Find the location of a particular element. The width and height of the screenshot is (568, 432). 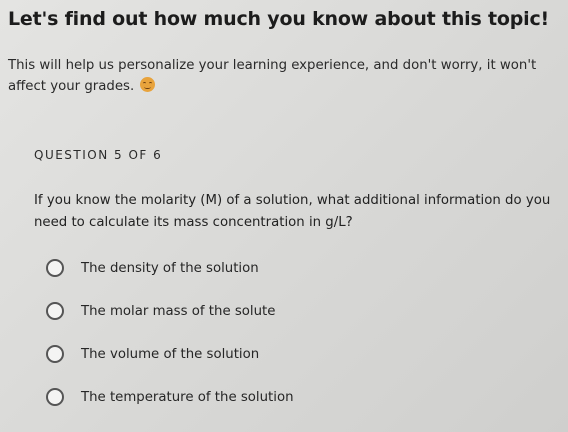

answer-option-label: The density of the solution is located at coordinates (170, 268).